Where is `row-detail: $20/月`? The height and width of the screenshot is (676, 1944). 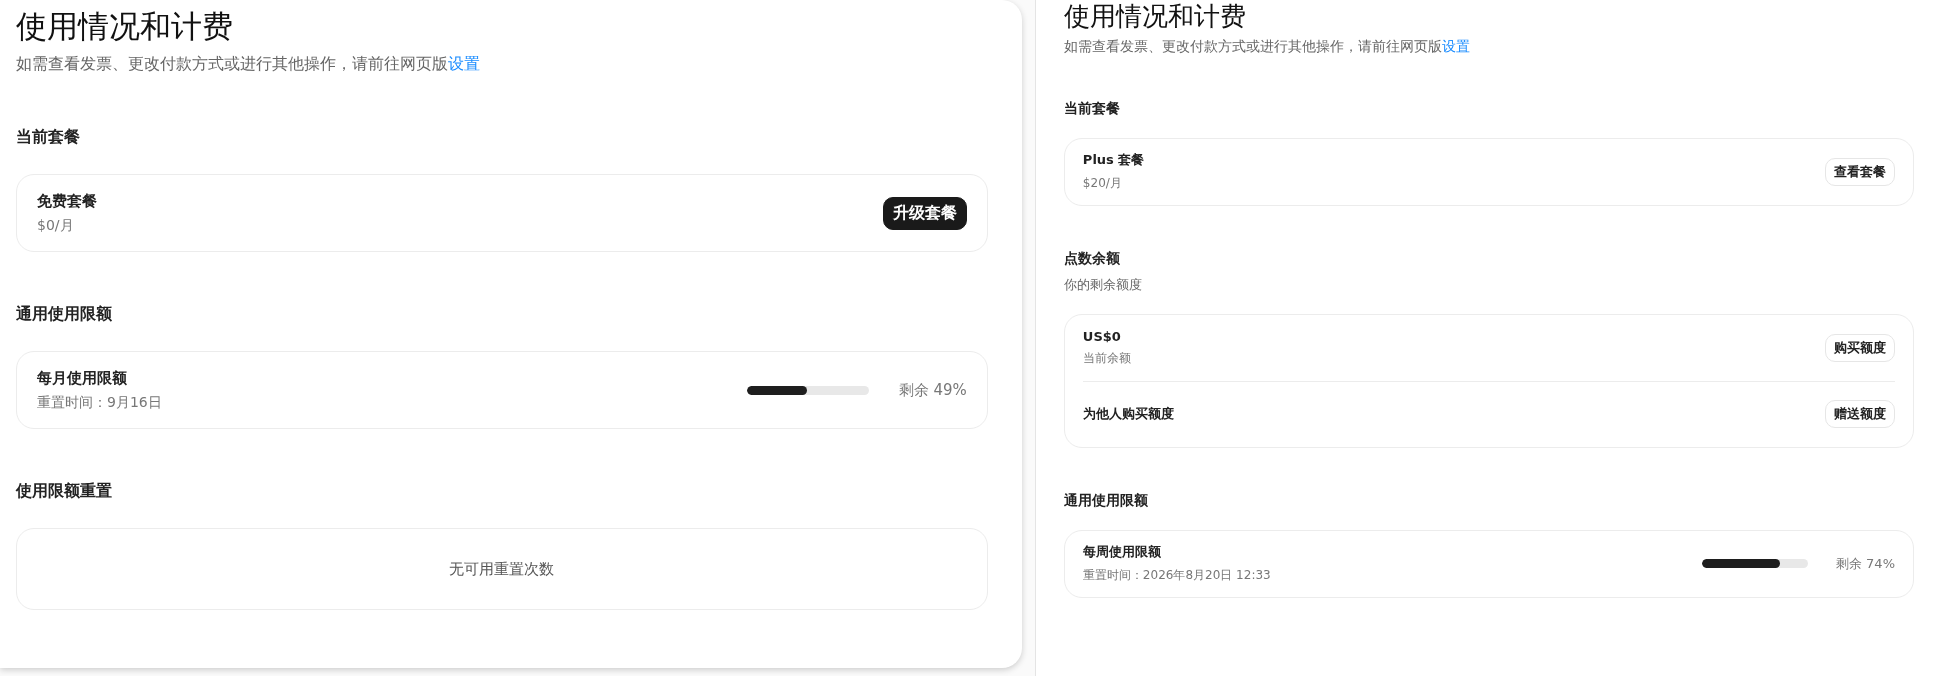 row-detail: $20/月 is located at coordinates (1102, 184).